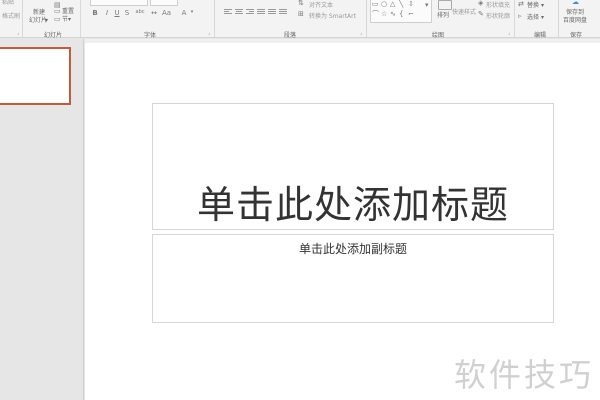 The width and height of the screenshot is (600, 400). What do you see at coordinates (53, 35) in the screenshot?
I see `slides-group-label: 幻灯片` at bounding box center [53, 35].